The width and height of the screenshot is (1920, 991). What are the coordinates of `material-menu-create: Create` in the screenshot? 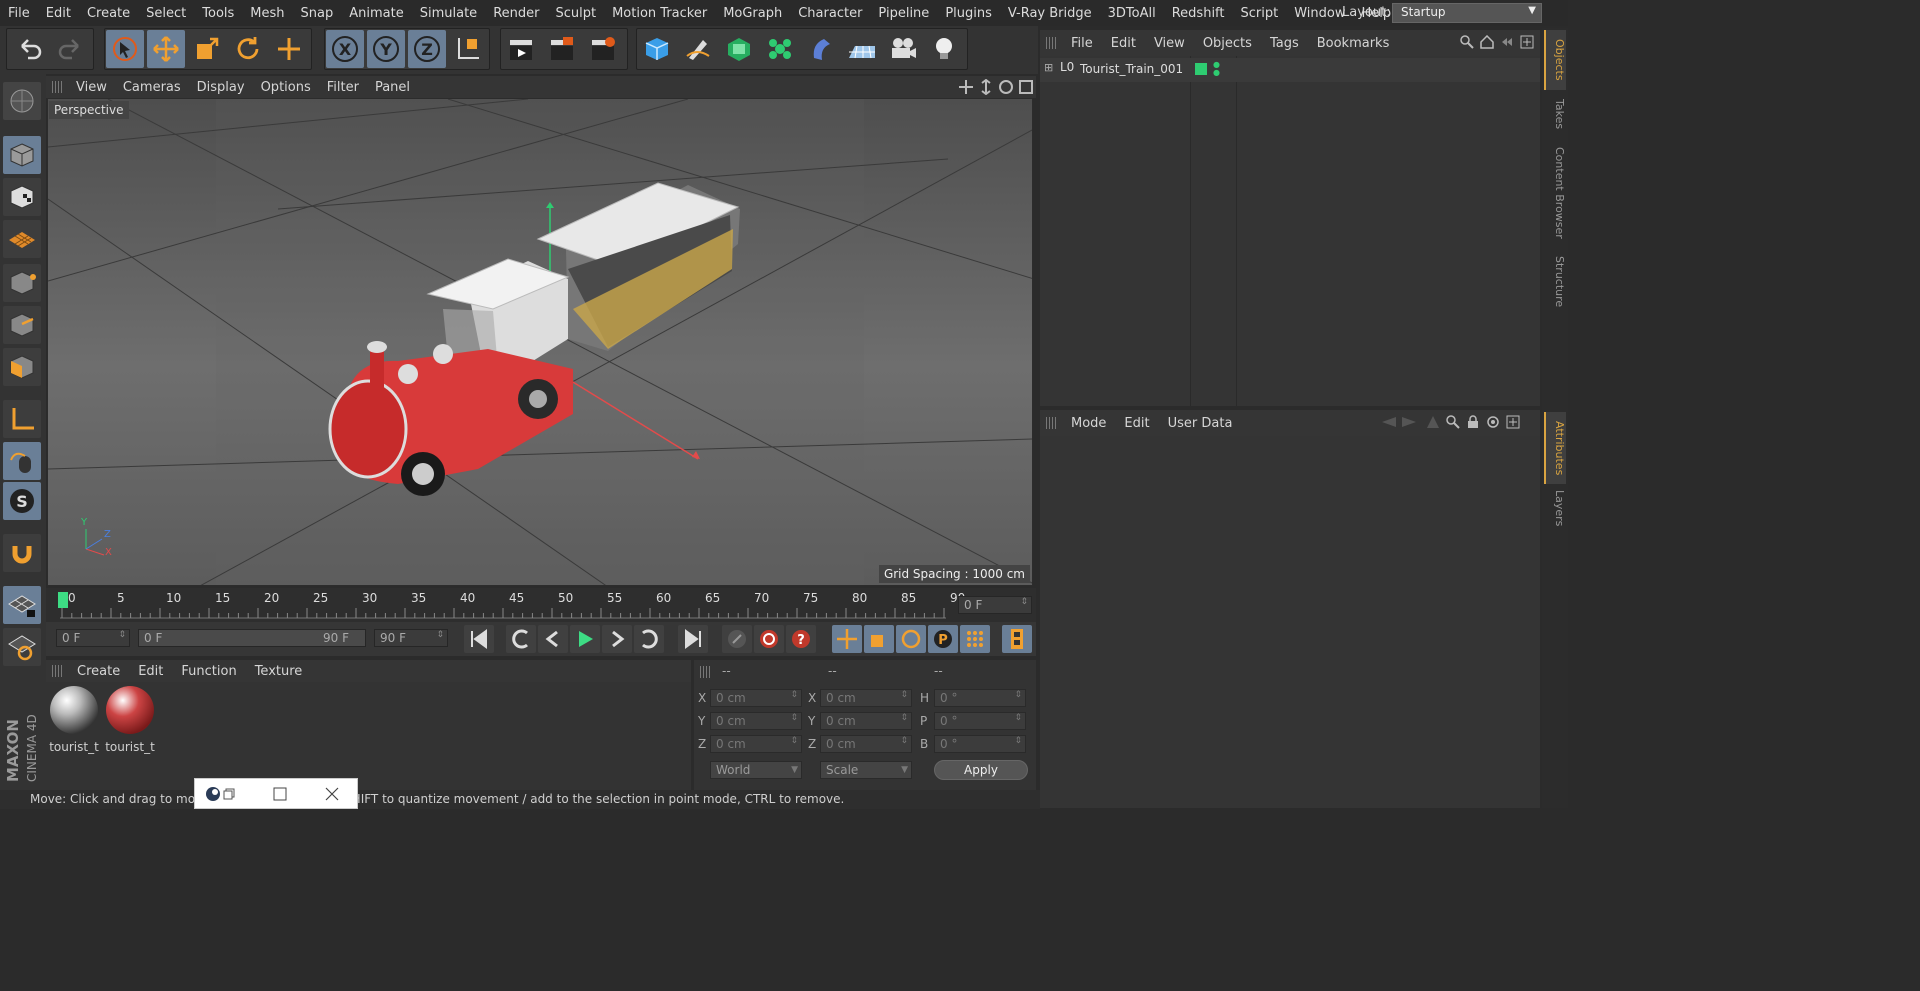 It's located at (98, 671).